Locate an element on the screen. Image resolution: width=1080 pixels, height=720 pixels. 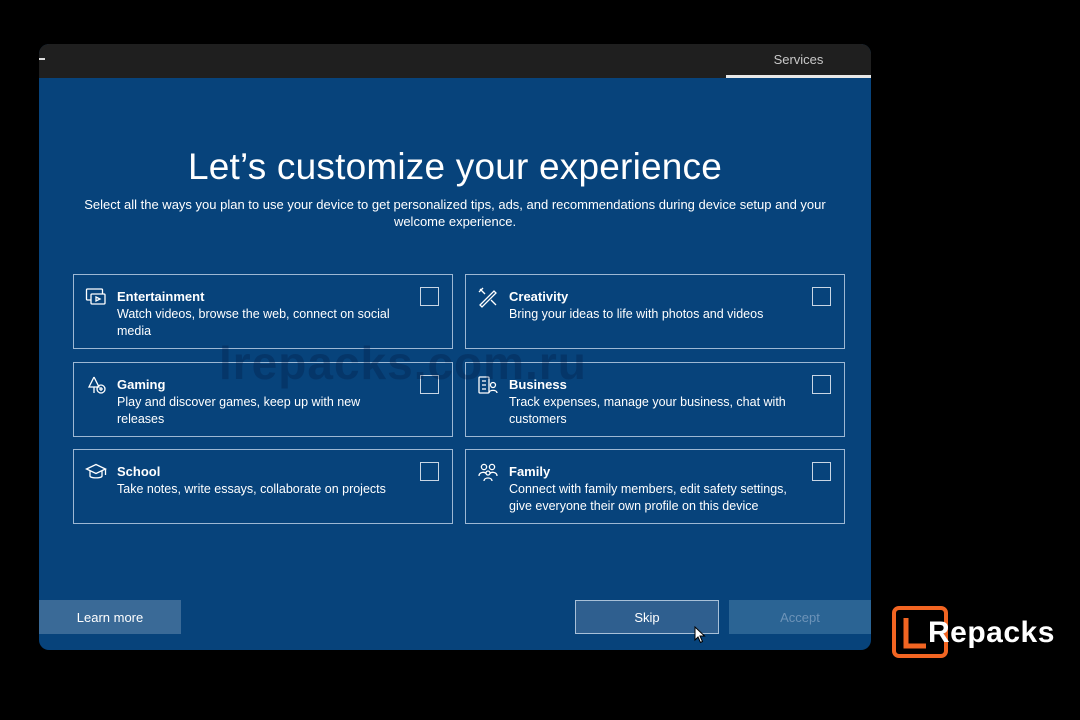
accept-button: Accept is located at coordinates (800, 617).